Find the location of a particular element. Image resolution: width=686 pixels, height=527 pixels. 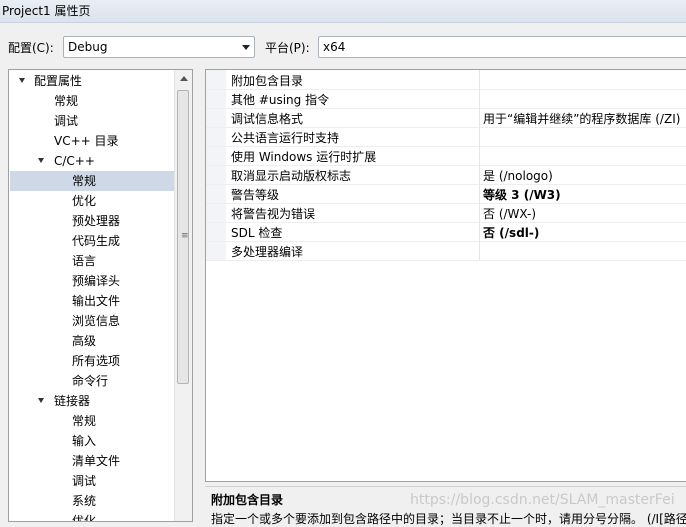

tree-item-label: 语言 is located at coordinates (84, 261).